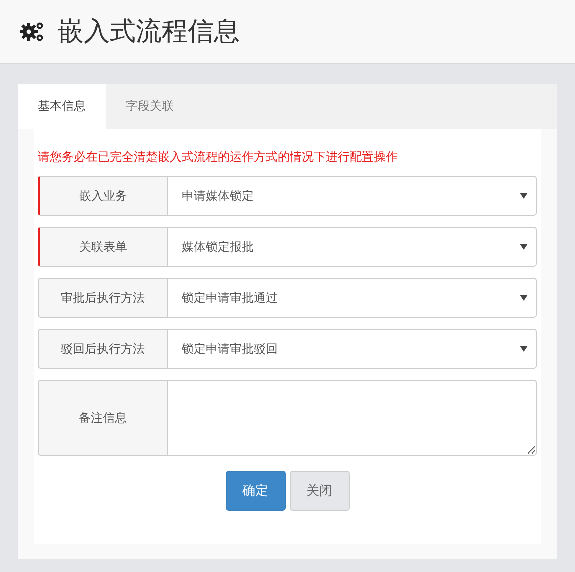 This screenshot has height=572, width=575. Describe the element at coordinates (352, 298) in the screenshot. I see `select-field: 锁定申请审批通过` at that location.